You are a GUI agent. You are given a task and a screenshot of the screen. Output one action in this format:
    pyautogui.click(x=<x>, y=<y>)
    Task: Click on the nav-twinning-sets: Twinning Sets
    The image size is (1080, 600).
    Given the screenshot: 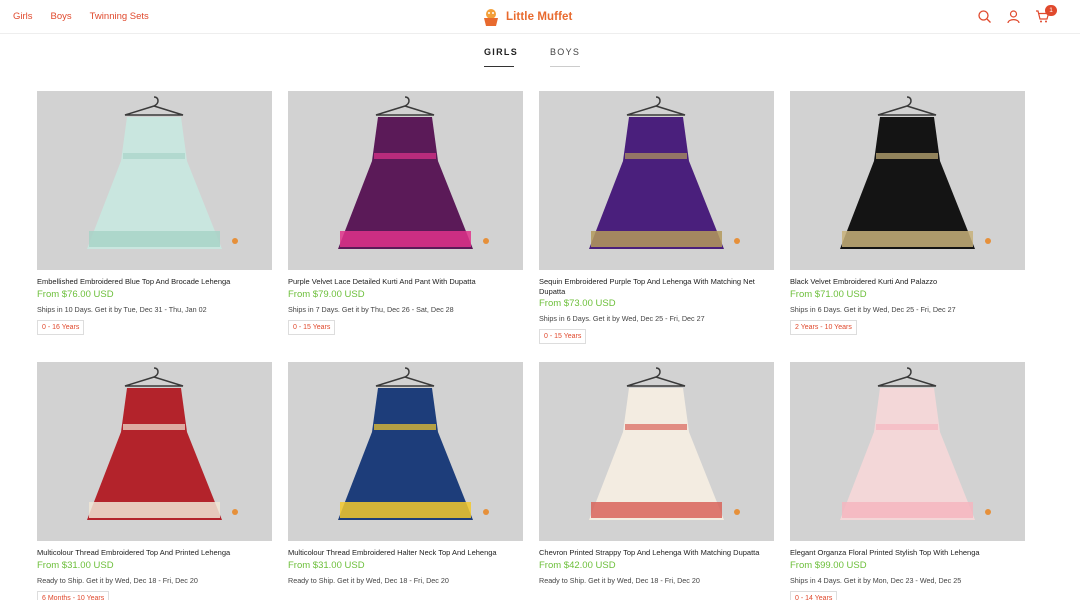 What is the action you would take?
    pyautogui.click(x=119, y=16)
    